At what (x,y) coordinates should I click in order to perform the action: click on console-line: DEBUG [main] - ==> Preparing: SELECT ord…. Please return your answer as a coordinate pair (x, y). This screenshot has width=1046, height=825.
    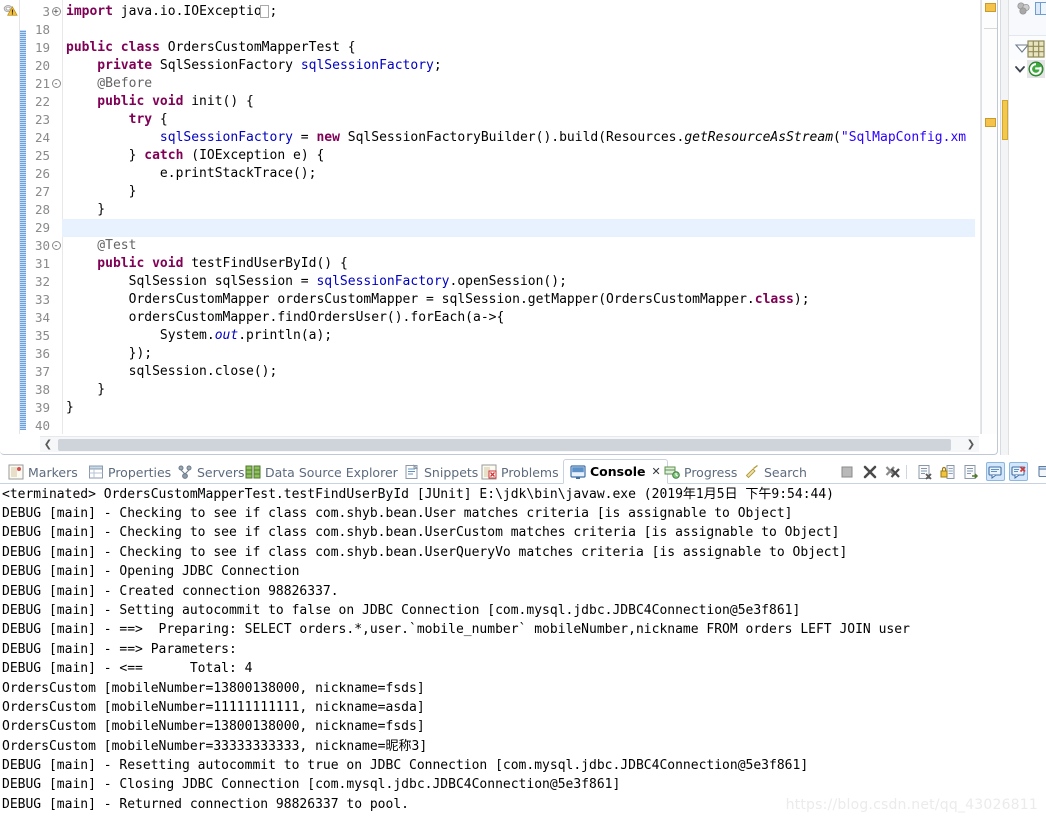
    Looking at the image, I should click on (456, 630).